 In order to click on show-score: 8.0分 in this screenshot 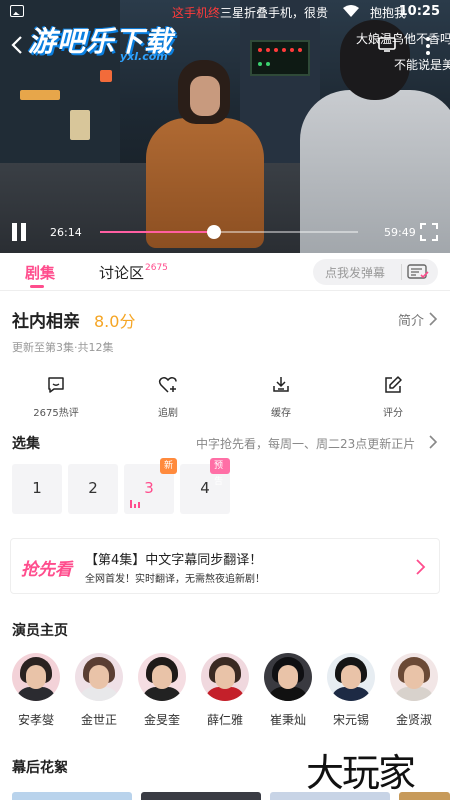, I will do `click(115, 321)`.